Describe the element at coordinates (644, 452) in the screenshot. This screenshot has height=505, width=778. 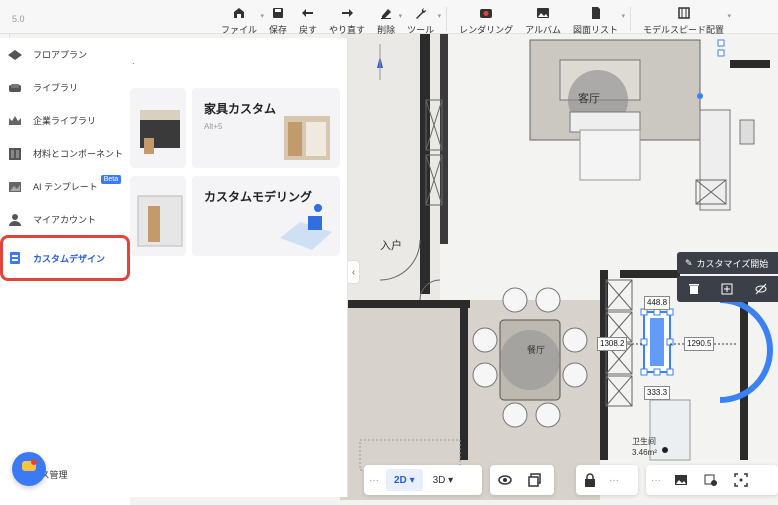
I see `room-area-bathroom: 3.46m²` at that location.